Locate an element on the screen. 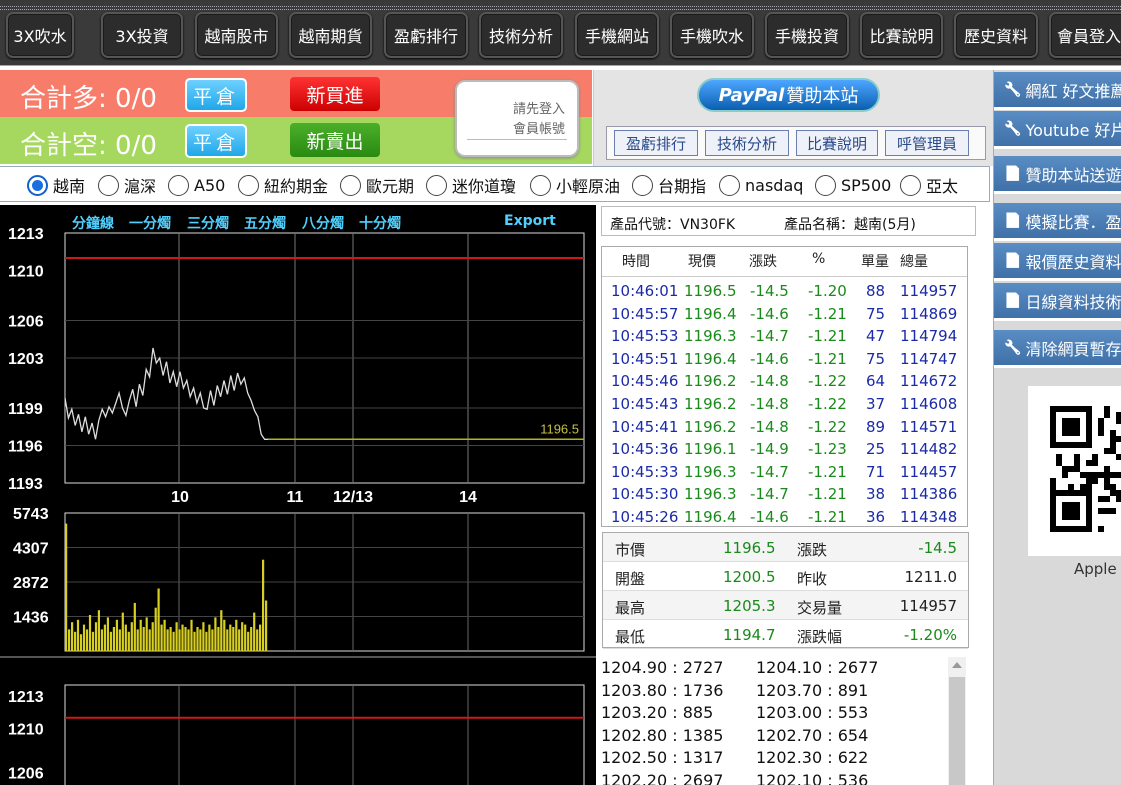 The height and width of the screenshot is (785, 1121). subnav-3: 呼管理員 is located at coordinates (927, 143).